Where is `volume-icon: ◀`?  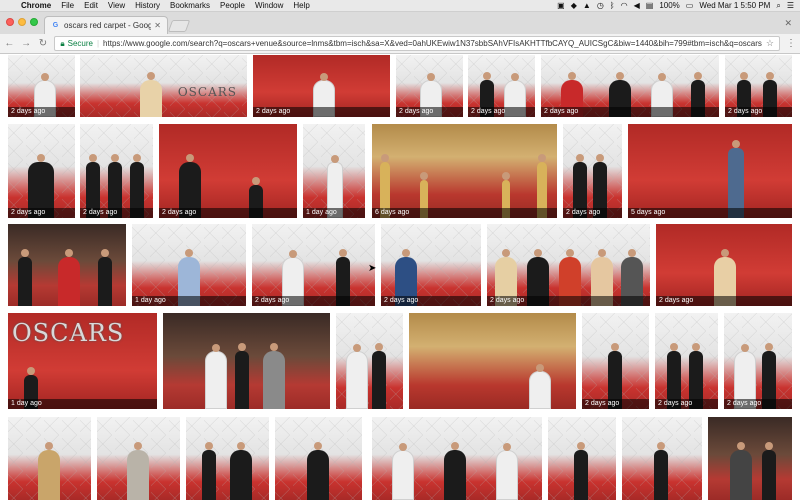 volume-icon: ◀ is located at coordinates (637, 5).